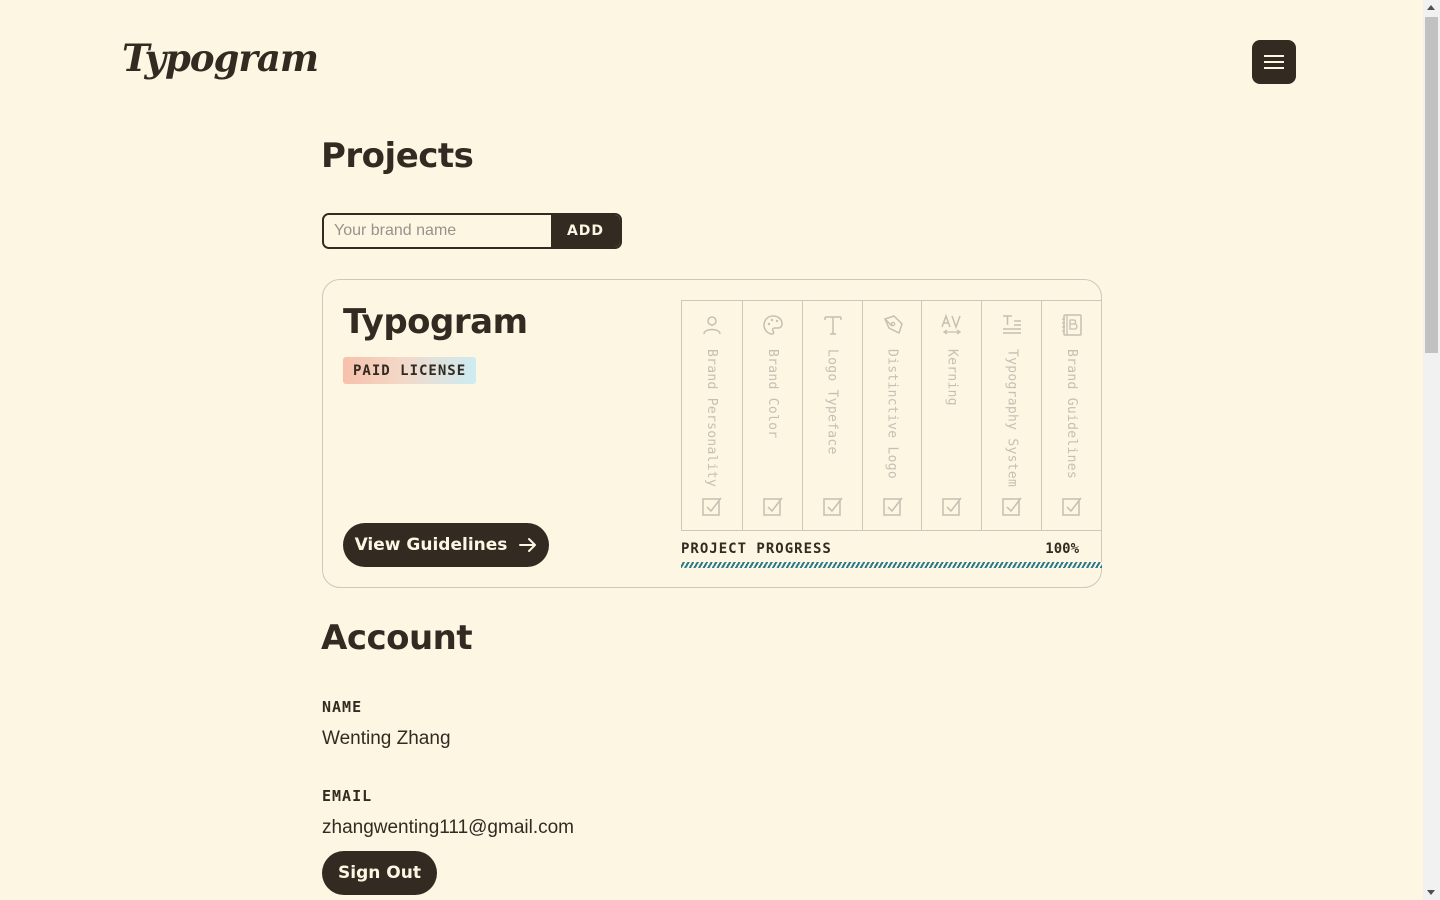  I want to click on email-value: zhangwenting111@gmail.com, so click(448, 827).